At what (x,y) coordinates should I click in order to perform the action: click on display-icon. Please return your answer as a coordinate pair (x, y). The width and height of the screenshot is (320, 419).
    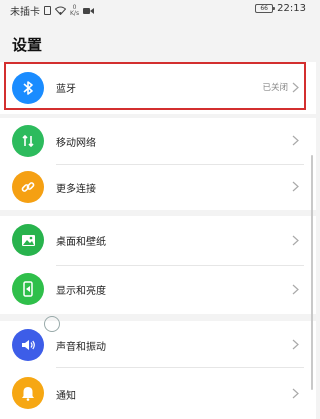
    Looking at the image, I should click on (28, 289).